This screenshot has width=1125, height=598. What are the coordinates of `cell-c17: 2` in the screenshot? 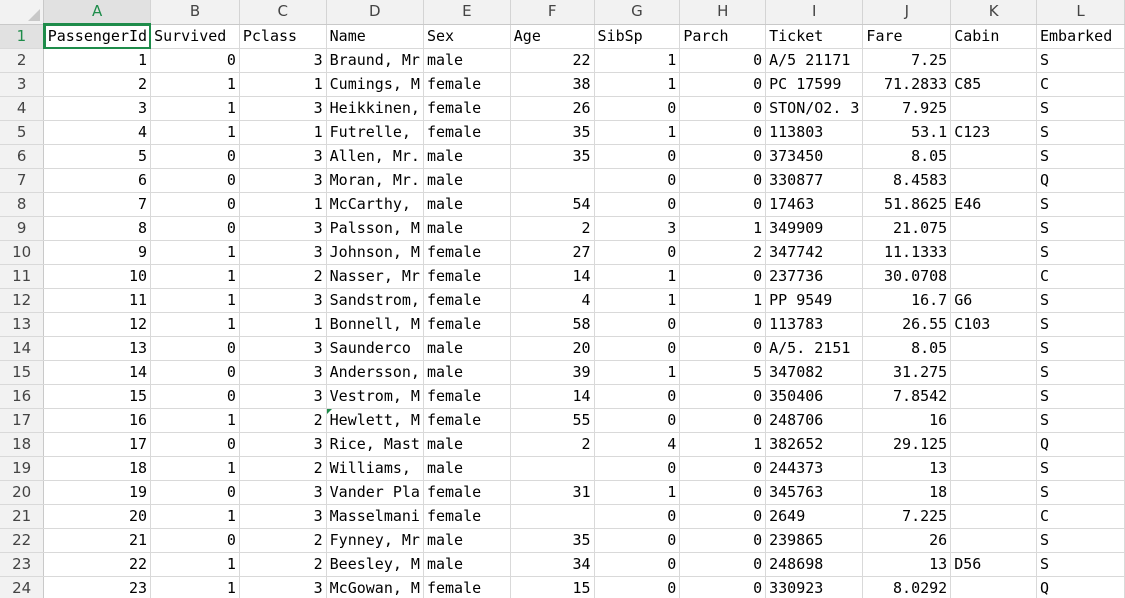 It's located at (283, 420).